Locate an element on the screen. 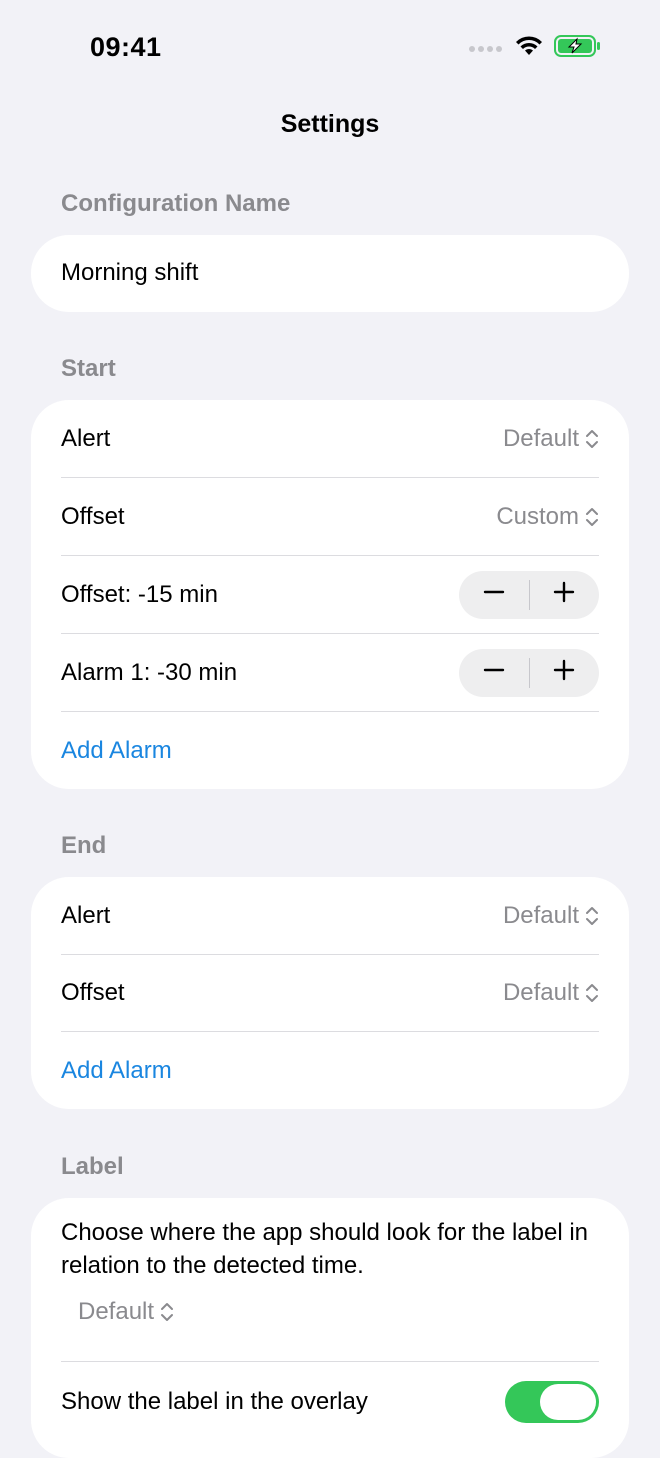 The height and width of the screenshot is (1458, 660). end-offset-value: Default is located at coordinates (540, 992).